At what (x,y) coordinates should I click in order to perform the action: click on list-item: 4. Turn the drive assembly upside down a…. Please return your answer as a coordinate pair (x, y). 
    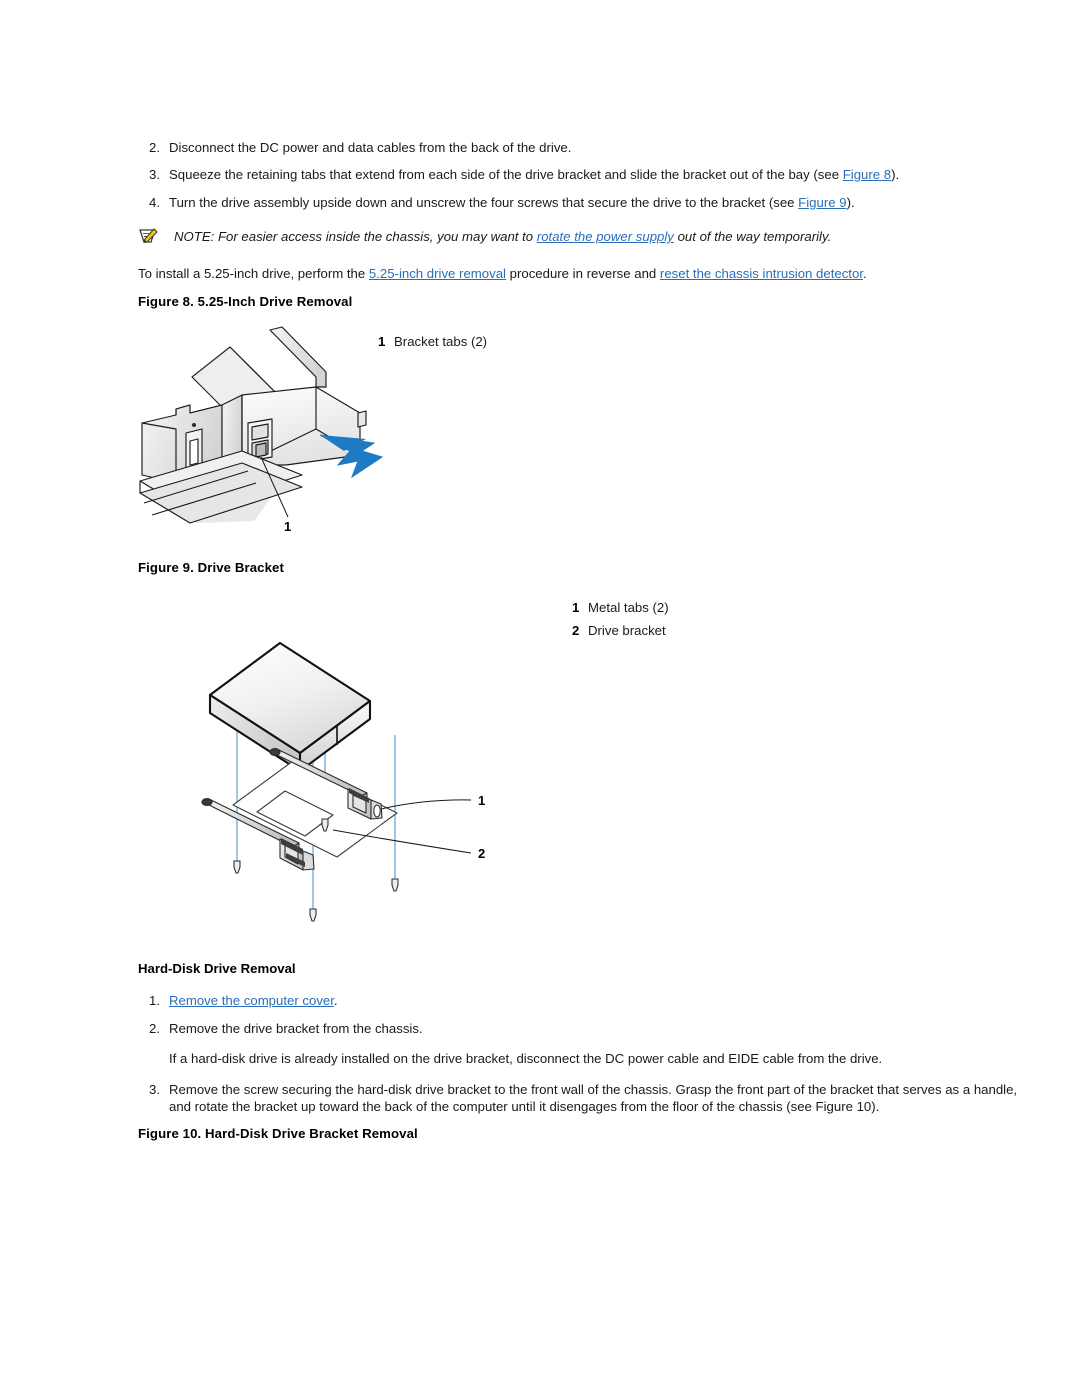
    Looking at the image, I should click on (578, 202).